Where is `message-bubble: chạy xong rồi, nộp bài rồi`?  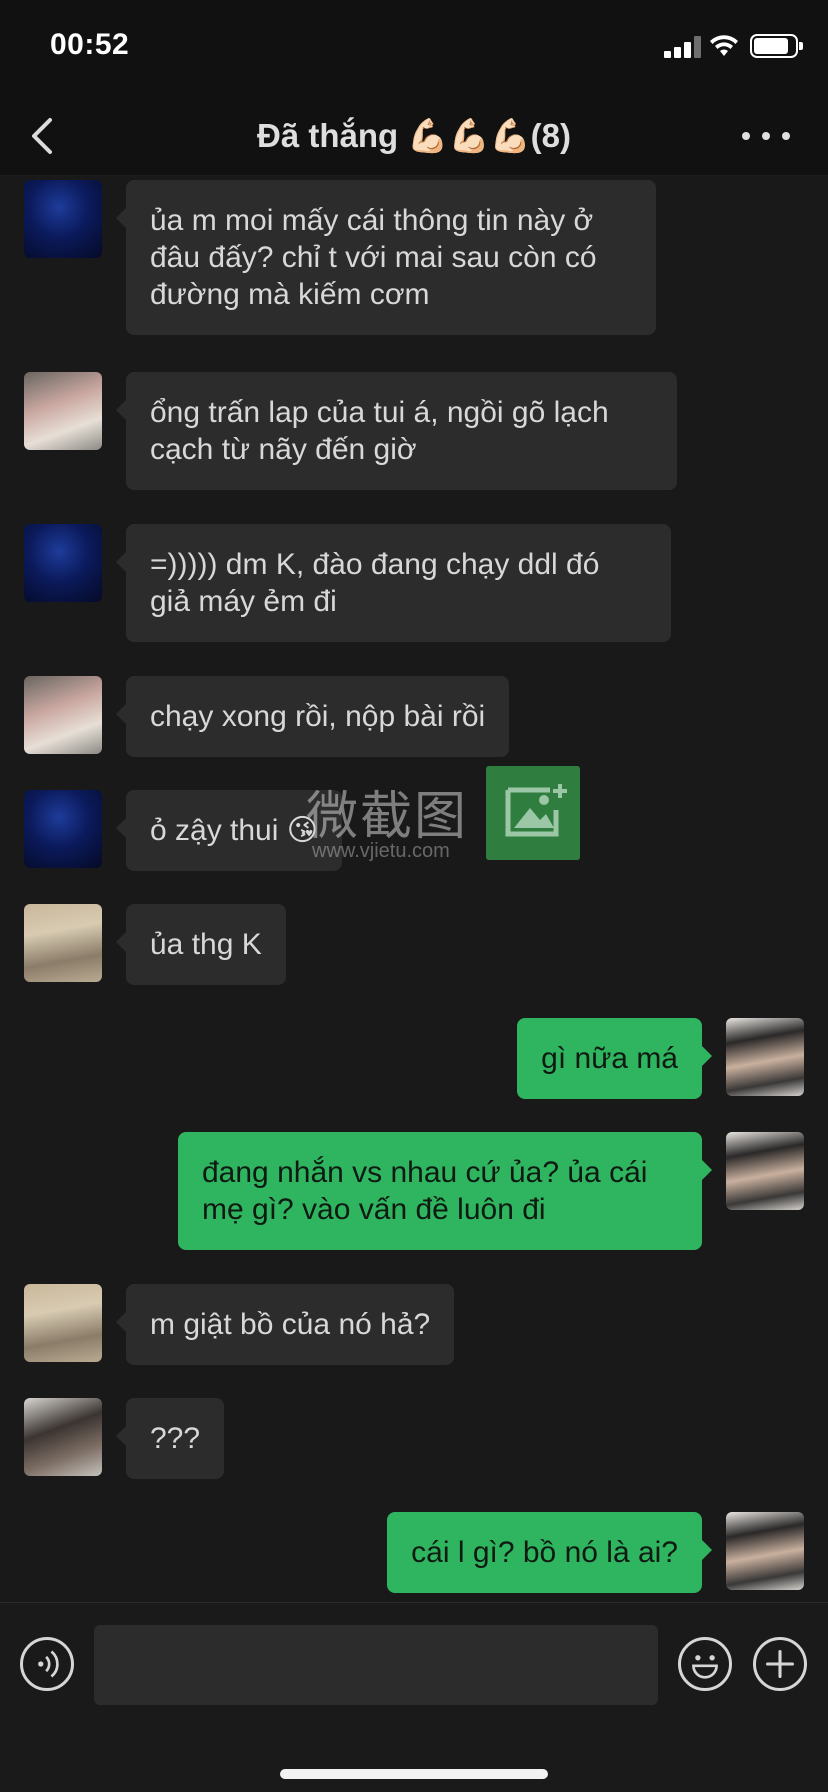
message-bubble: chạy xong rồi, nộp bài rồi is located at coordinates (312, 716).